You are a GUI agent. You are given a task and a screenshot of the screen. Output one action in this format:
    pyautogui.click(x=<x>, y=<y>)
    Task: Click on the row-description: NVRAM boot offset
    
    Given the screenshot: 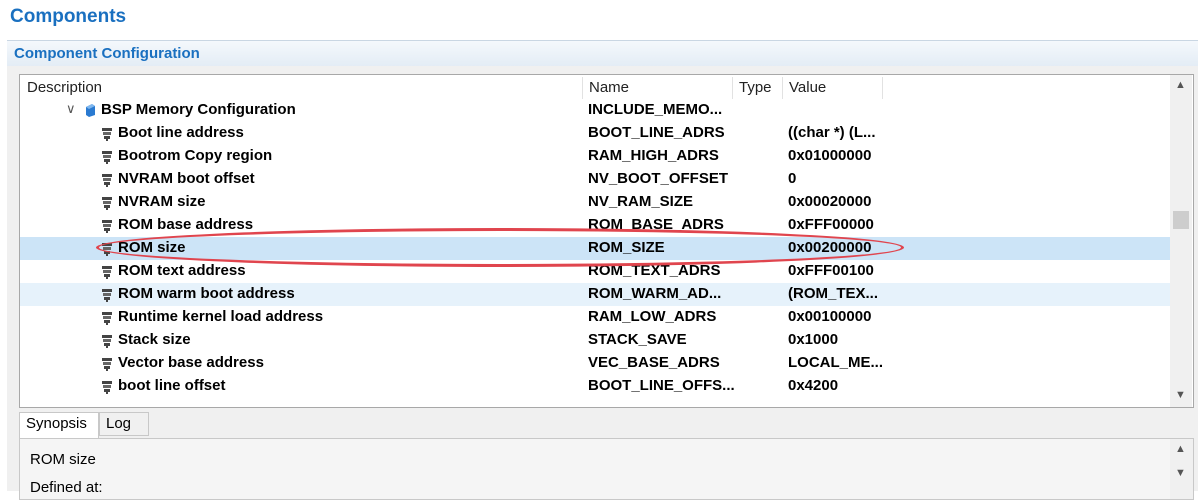 What is the action you would take?
    pyautogui.click(x=186, y=178)
    